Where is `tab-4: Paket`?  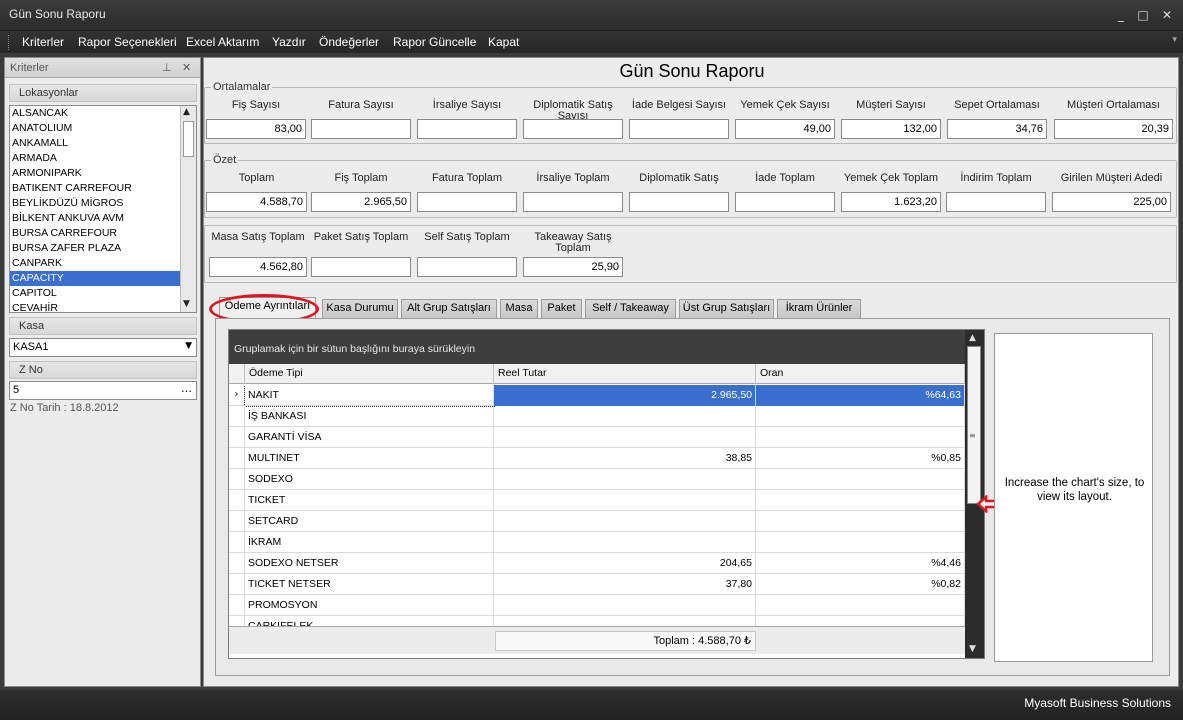 tab-4: Paket is located at coordinates (561, 308).